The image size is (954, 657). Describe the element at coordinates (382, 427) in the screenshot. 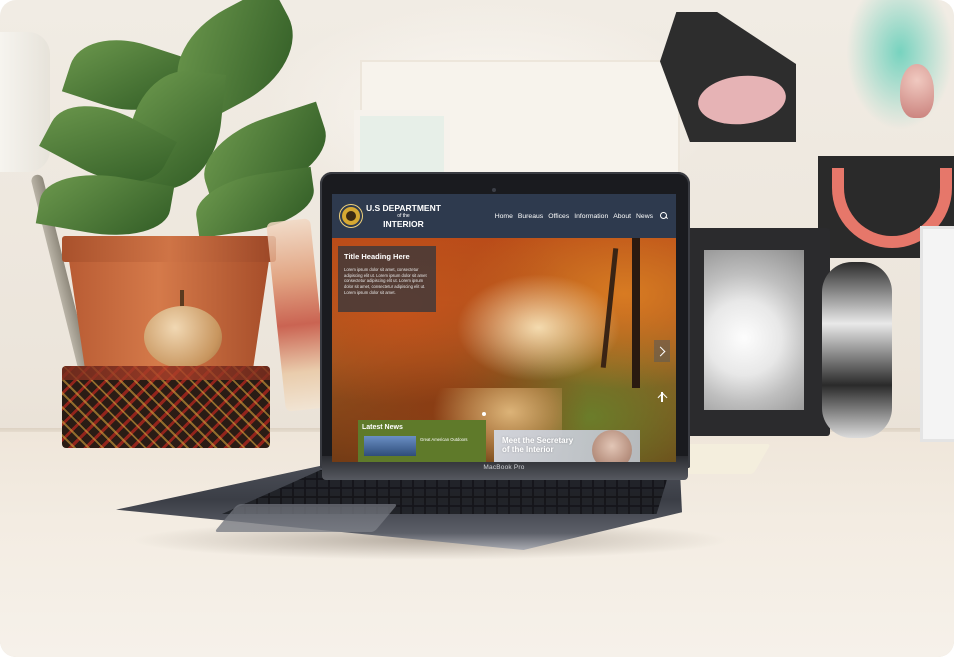

I see `latest-news-heading: Latest News` at that location.